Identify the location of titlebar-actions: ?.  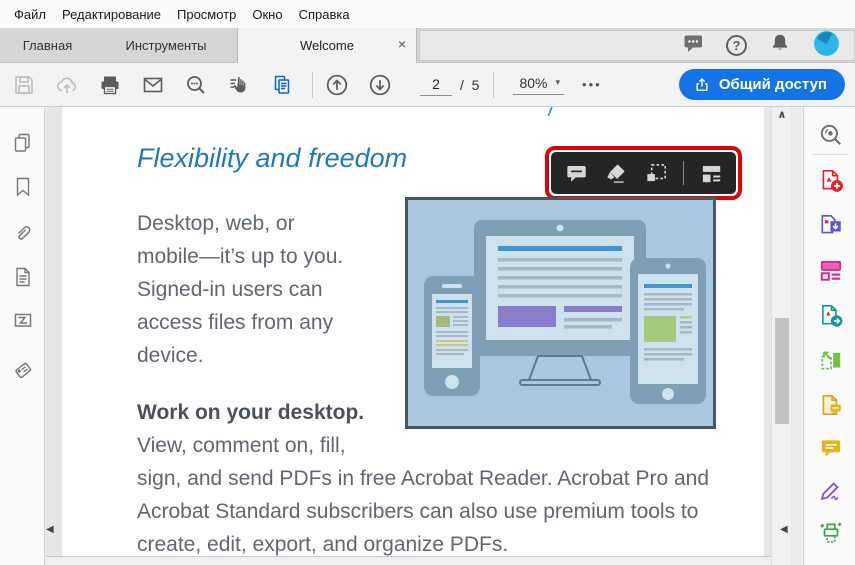
(637, 45).